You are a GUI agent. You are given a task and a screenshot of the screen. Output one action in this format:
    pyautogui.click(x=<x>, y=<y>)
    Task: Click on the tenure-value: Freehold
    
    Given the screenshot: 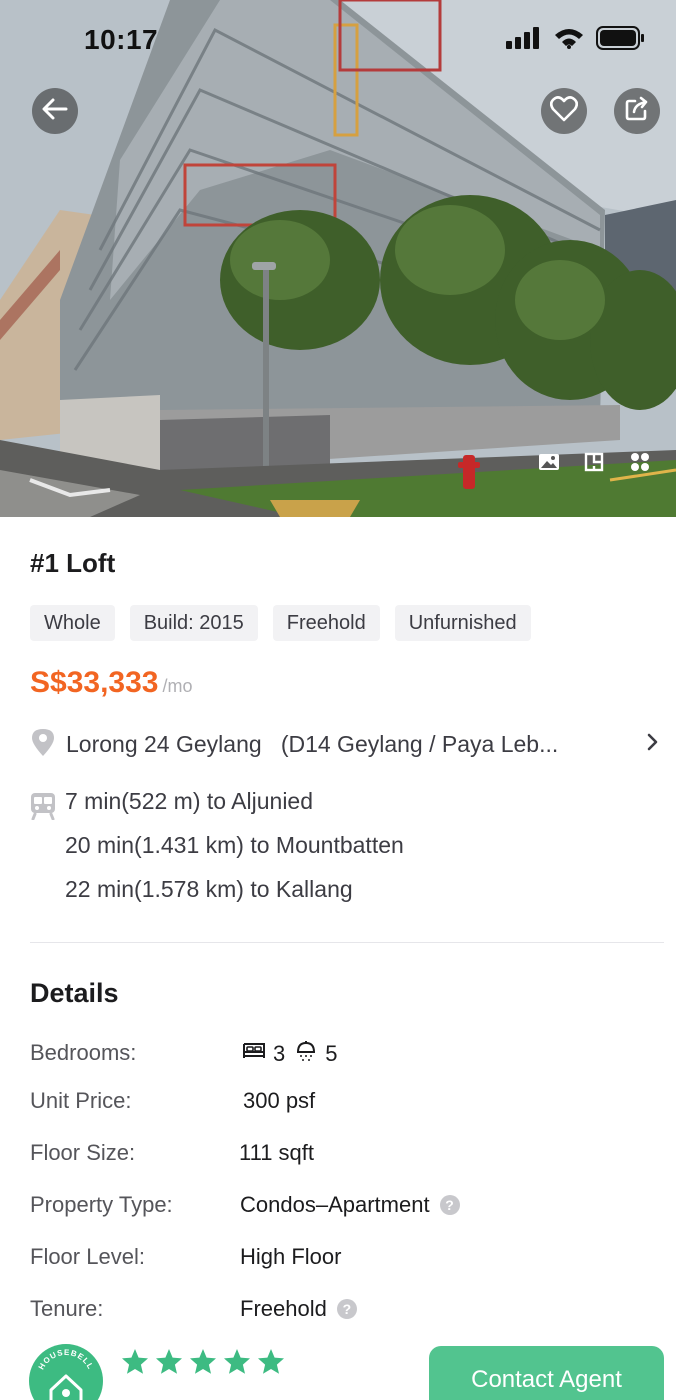 What is the action you would take?
    pyautogui.click(x=283, y=1308)
    